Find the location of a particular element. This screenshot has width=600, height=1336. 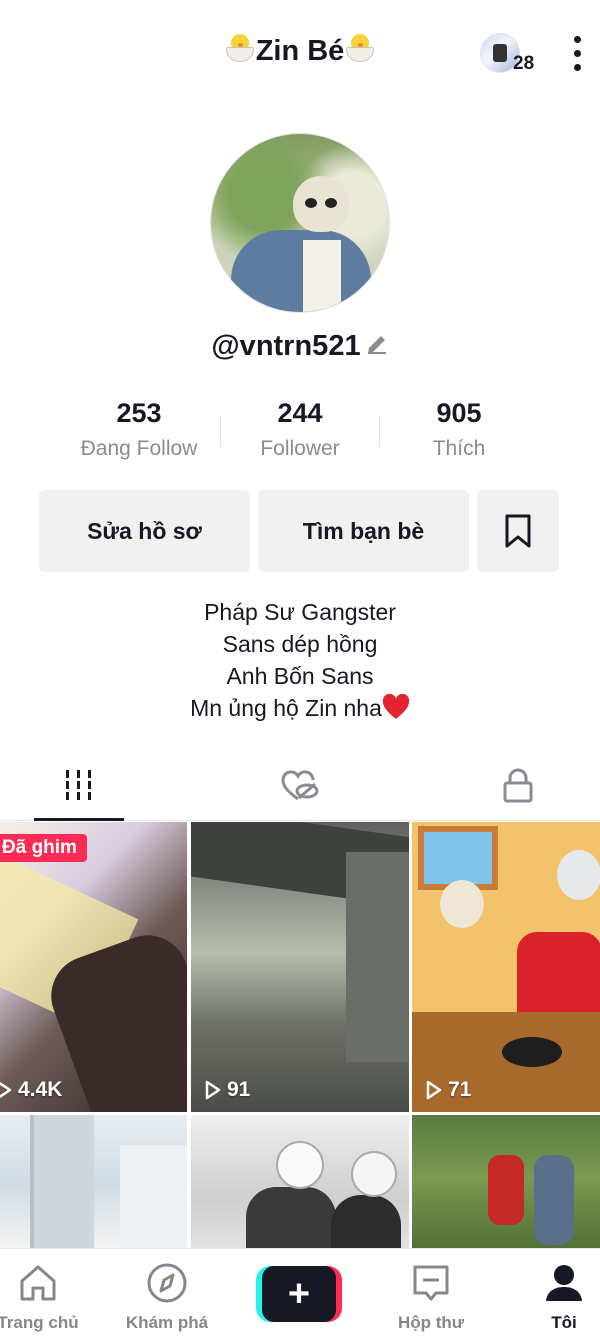

likes-count: 905 is located at coordinates (459, 413).